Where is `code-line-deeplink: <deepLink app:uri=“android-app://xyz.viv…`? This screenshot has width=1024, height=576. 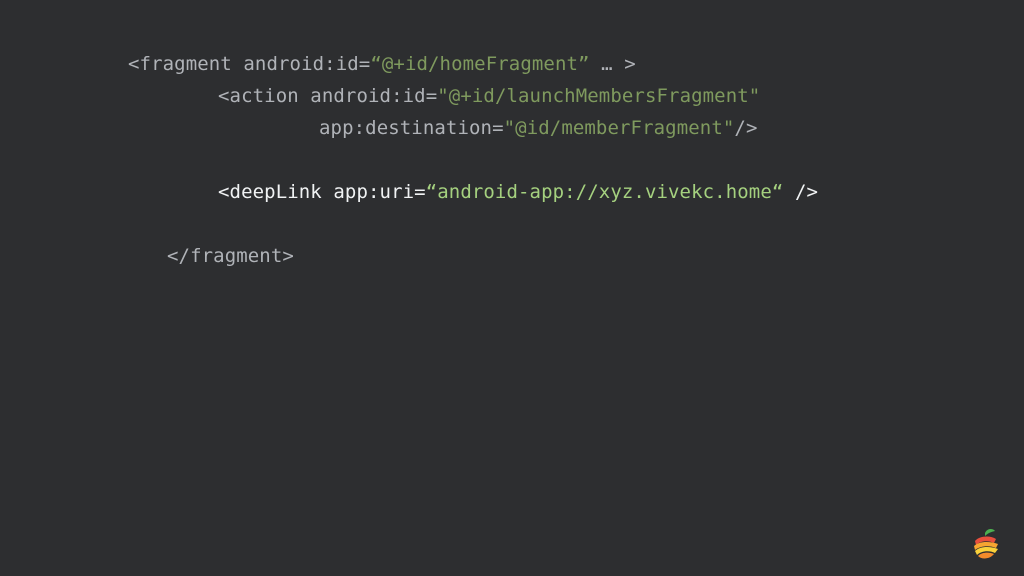
code-line-deeplink: <deepLink app:uri=“android-app://xyz.viv… is located at coordinates (518, 192).